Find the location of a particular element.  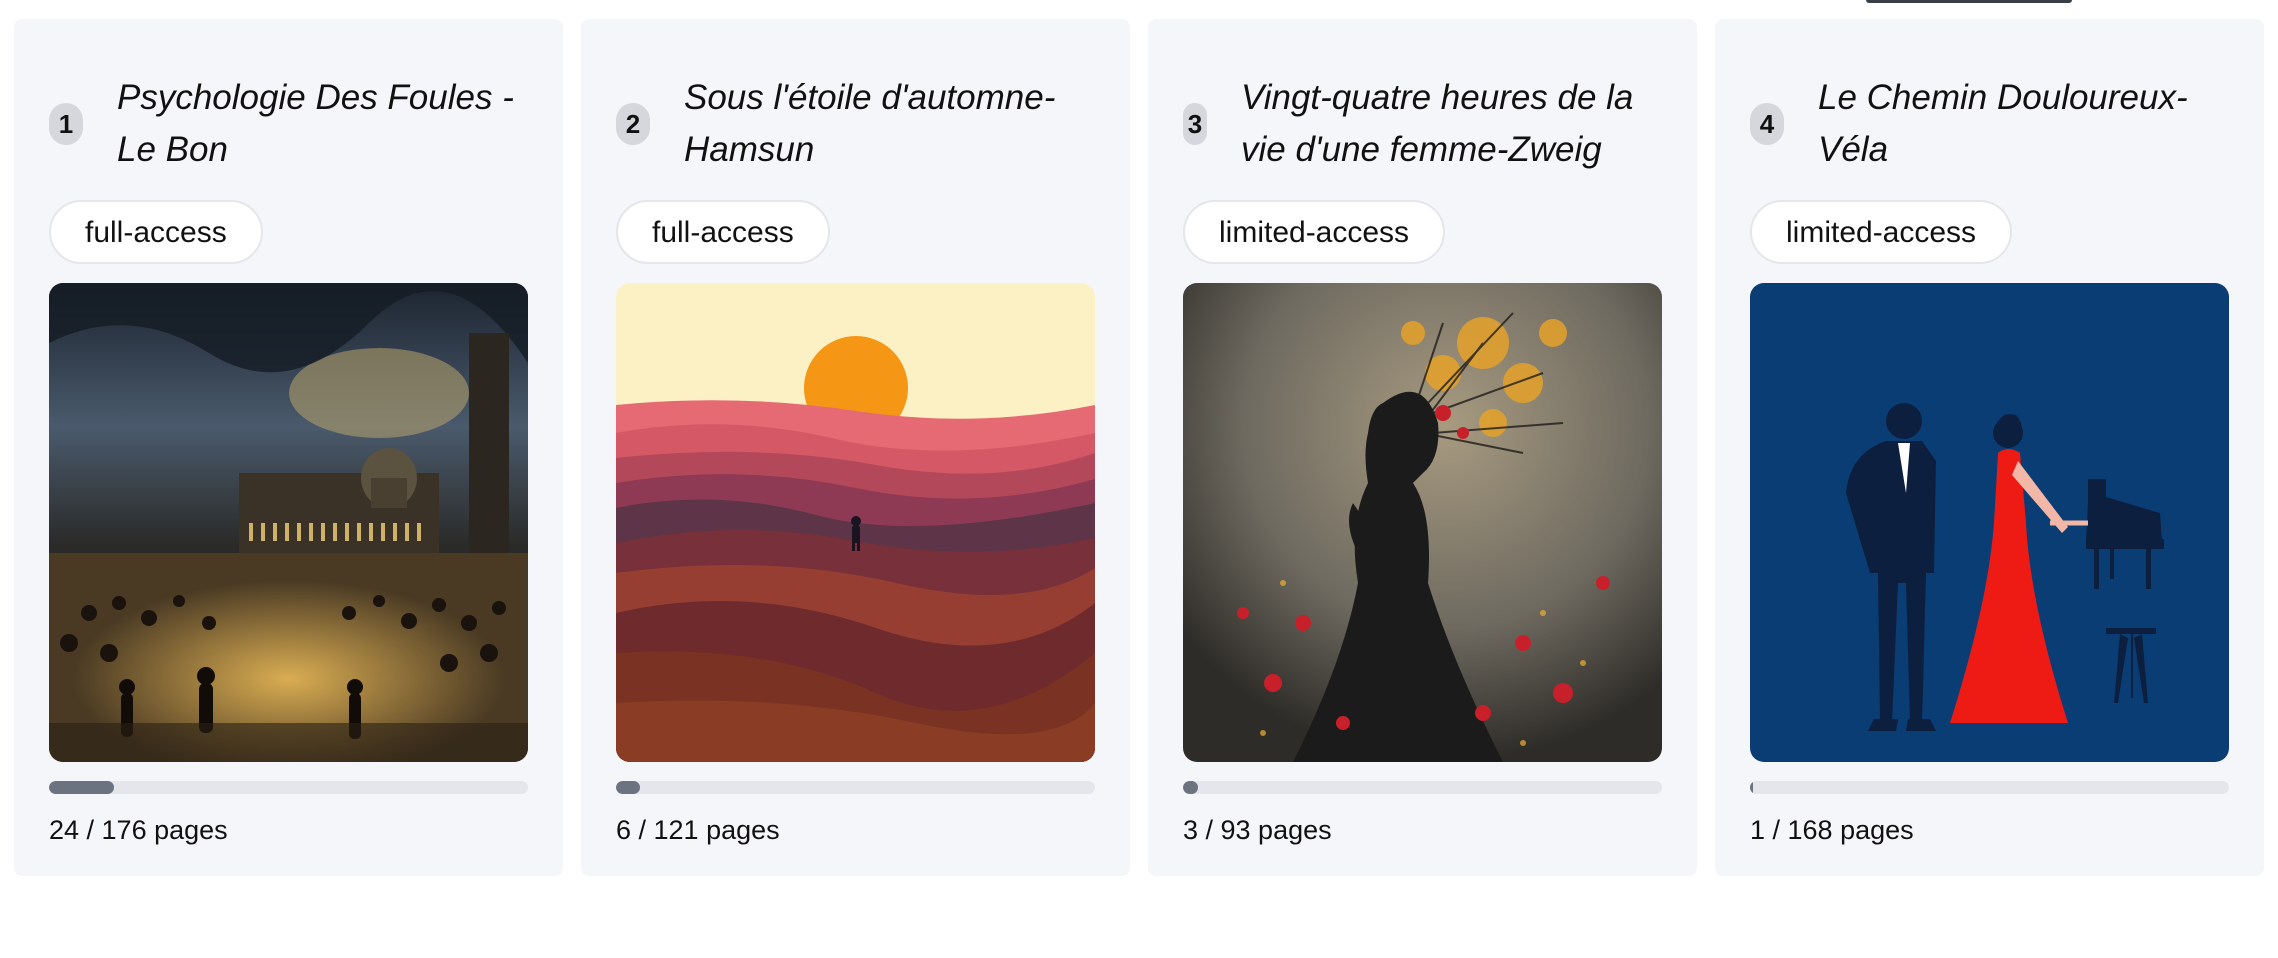

book-card-header: 4 Le Chemin Douloureux-Véla is located at coordinates (1989, 97).